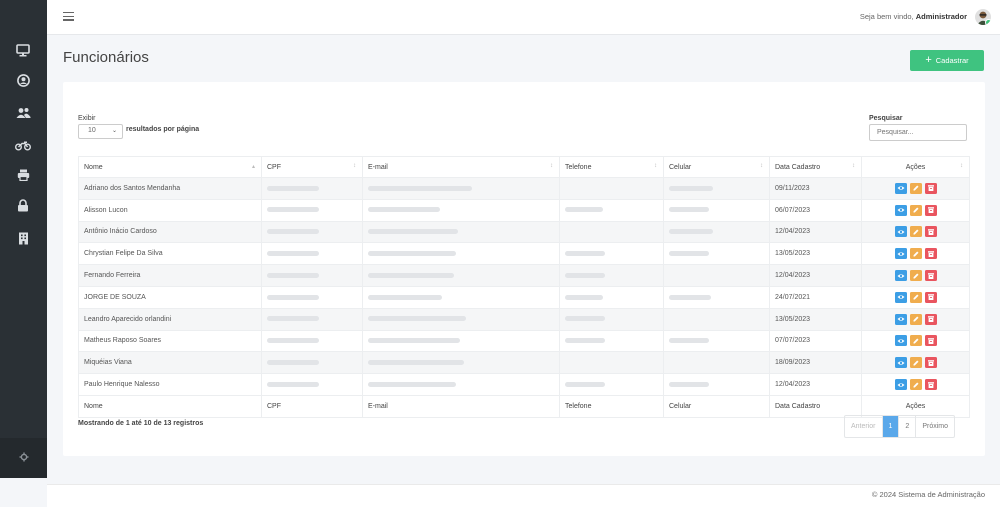 Image resolution: width=1000 pixels, height=507 pixels. I want to click on monitor-icon, so click(23, 50).